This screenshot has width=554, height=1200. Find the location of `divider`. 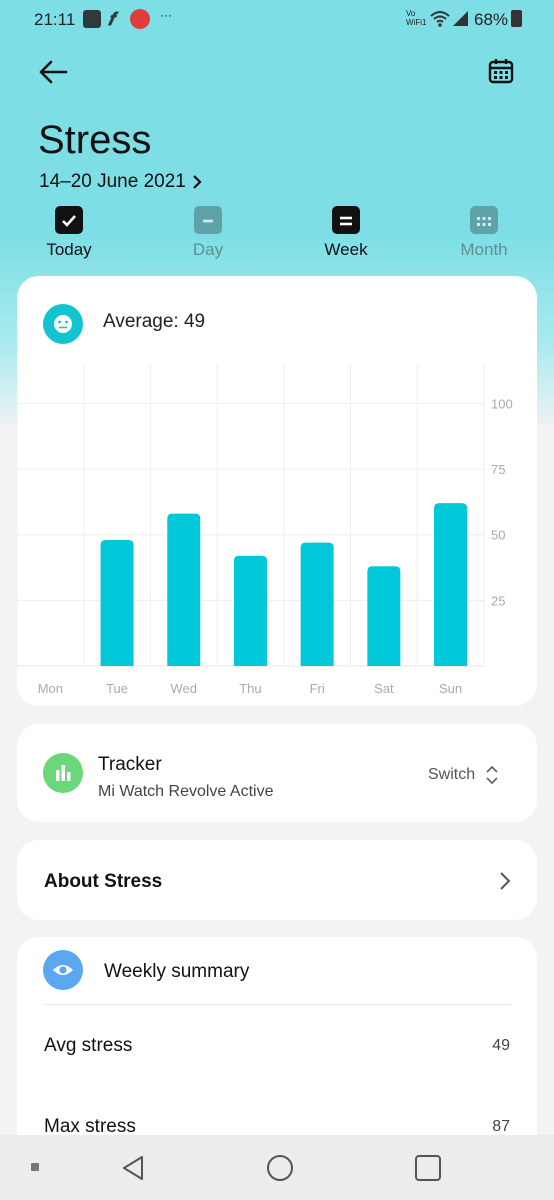

divider is located at coordinates (277, 1004).